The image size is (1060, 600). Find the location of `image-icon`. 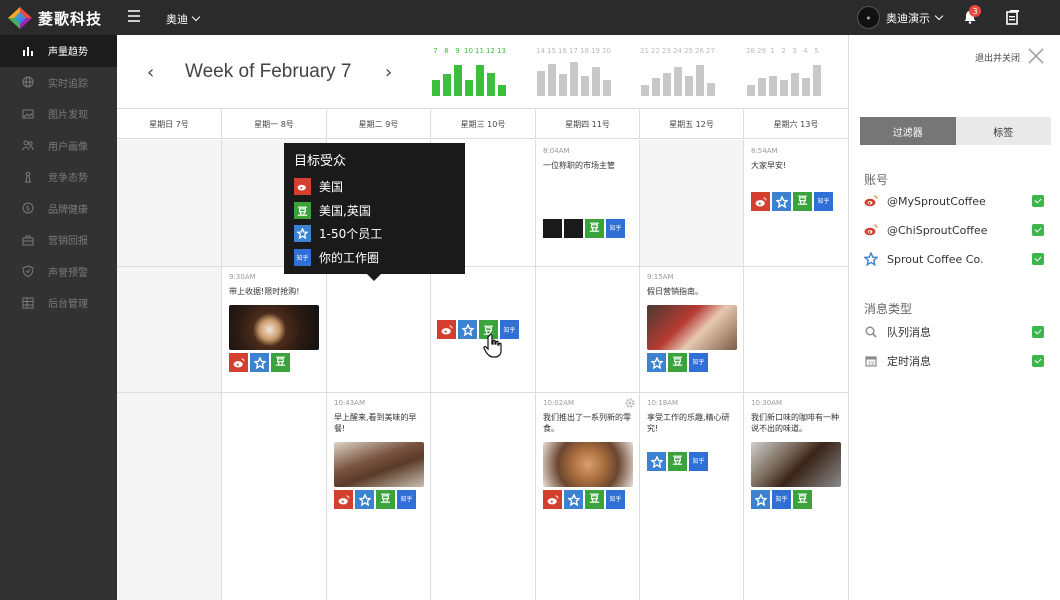

image-icon is located at coordinates (28, 114).